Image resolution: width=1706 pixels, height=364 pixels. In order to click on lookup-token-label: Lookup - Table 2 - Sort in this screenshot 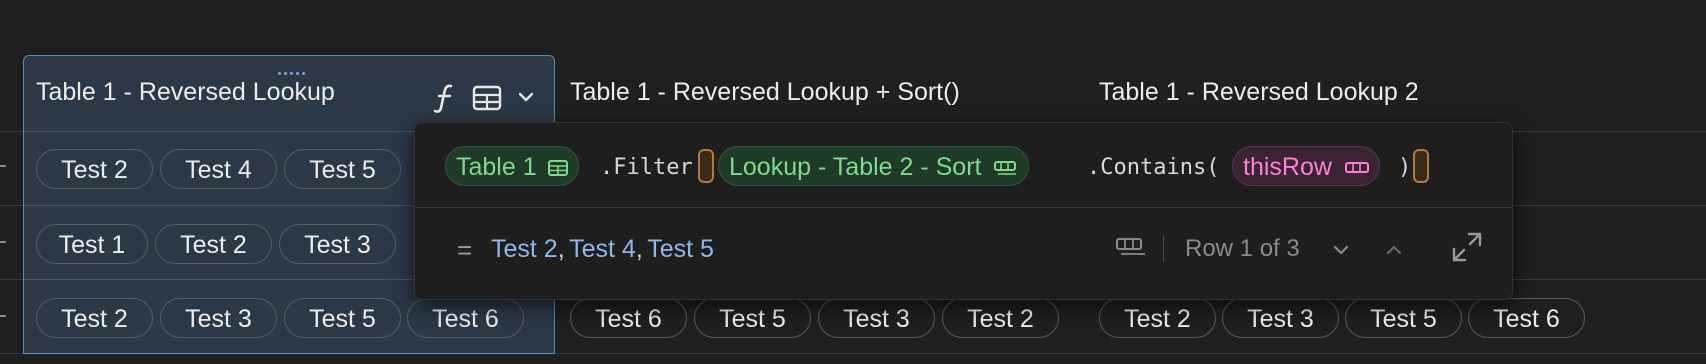, I will do `click(855, 167)`.